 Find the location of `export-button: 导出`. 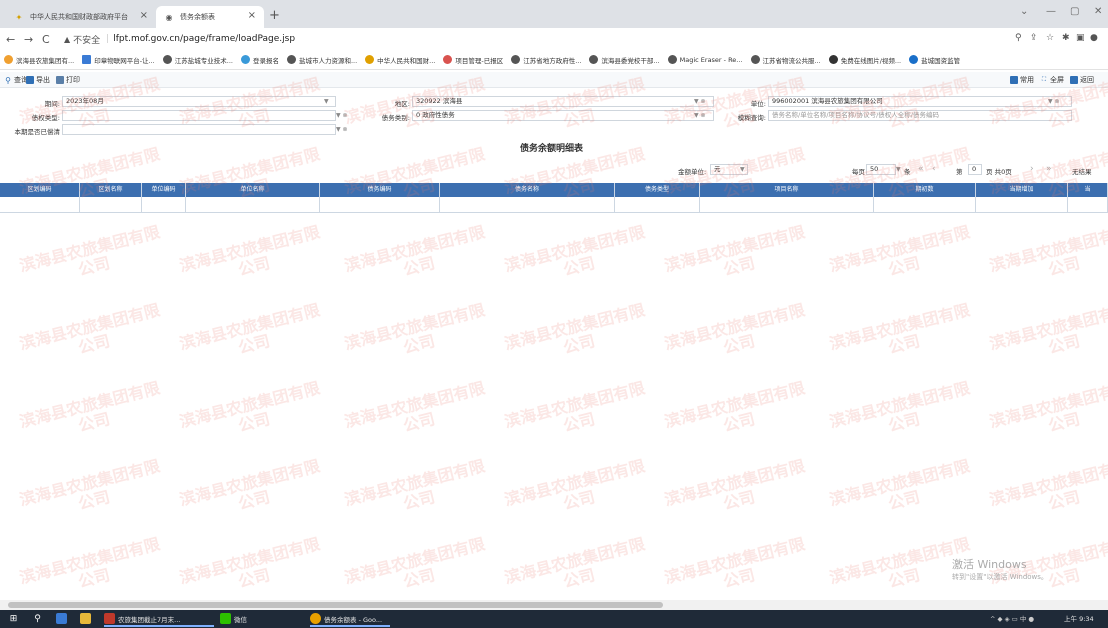

export-button: 导出 is located at coordinates (38, 80).